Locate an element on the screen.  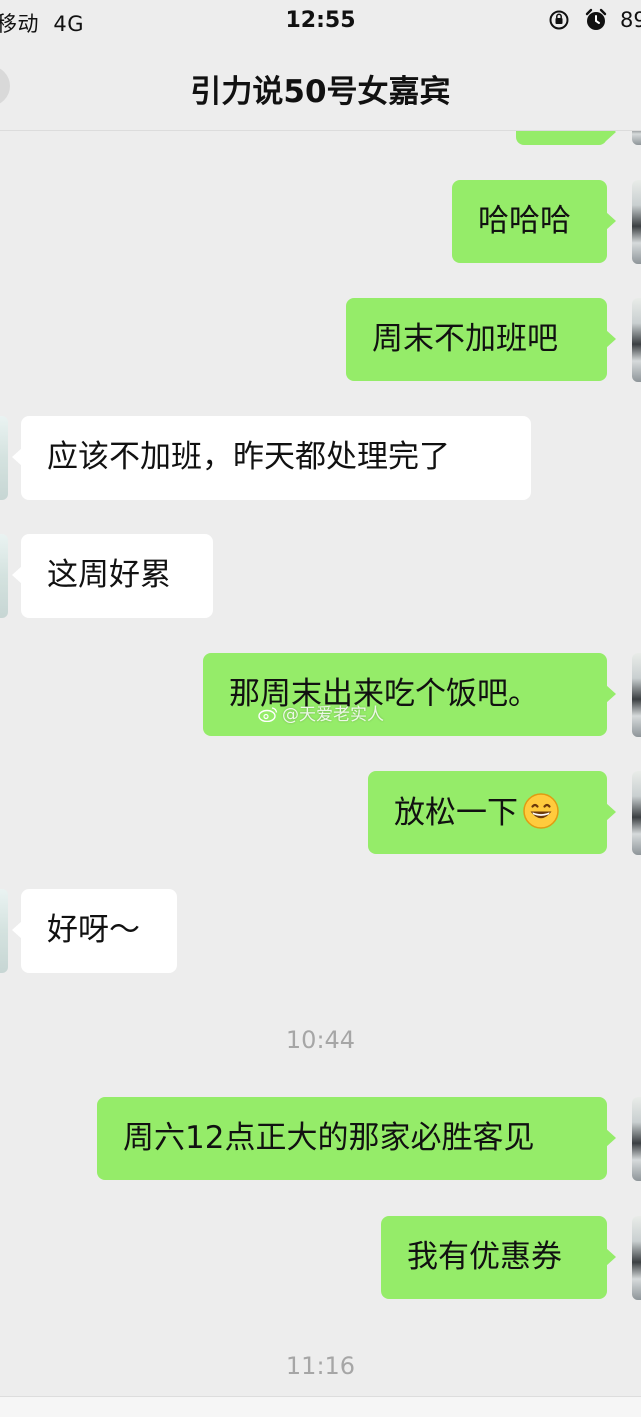
battery-percent: 89 is located at coordinates (630, 20).